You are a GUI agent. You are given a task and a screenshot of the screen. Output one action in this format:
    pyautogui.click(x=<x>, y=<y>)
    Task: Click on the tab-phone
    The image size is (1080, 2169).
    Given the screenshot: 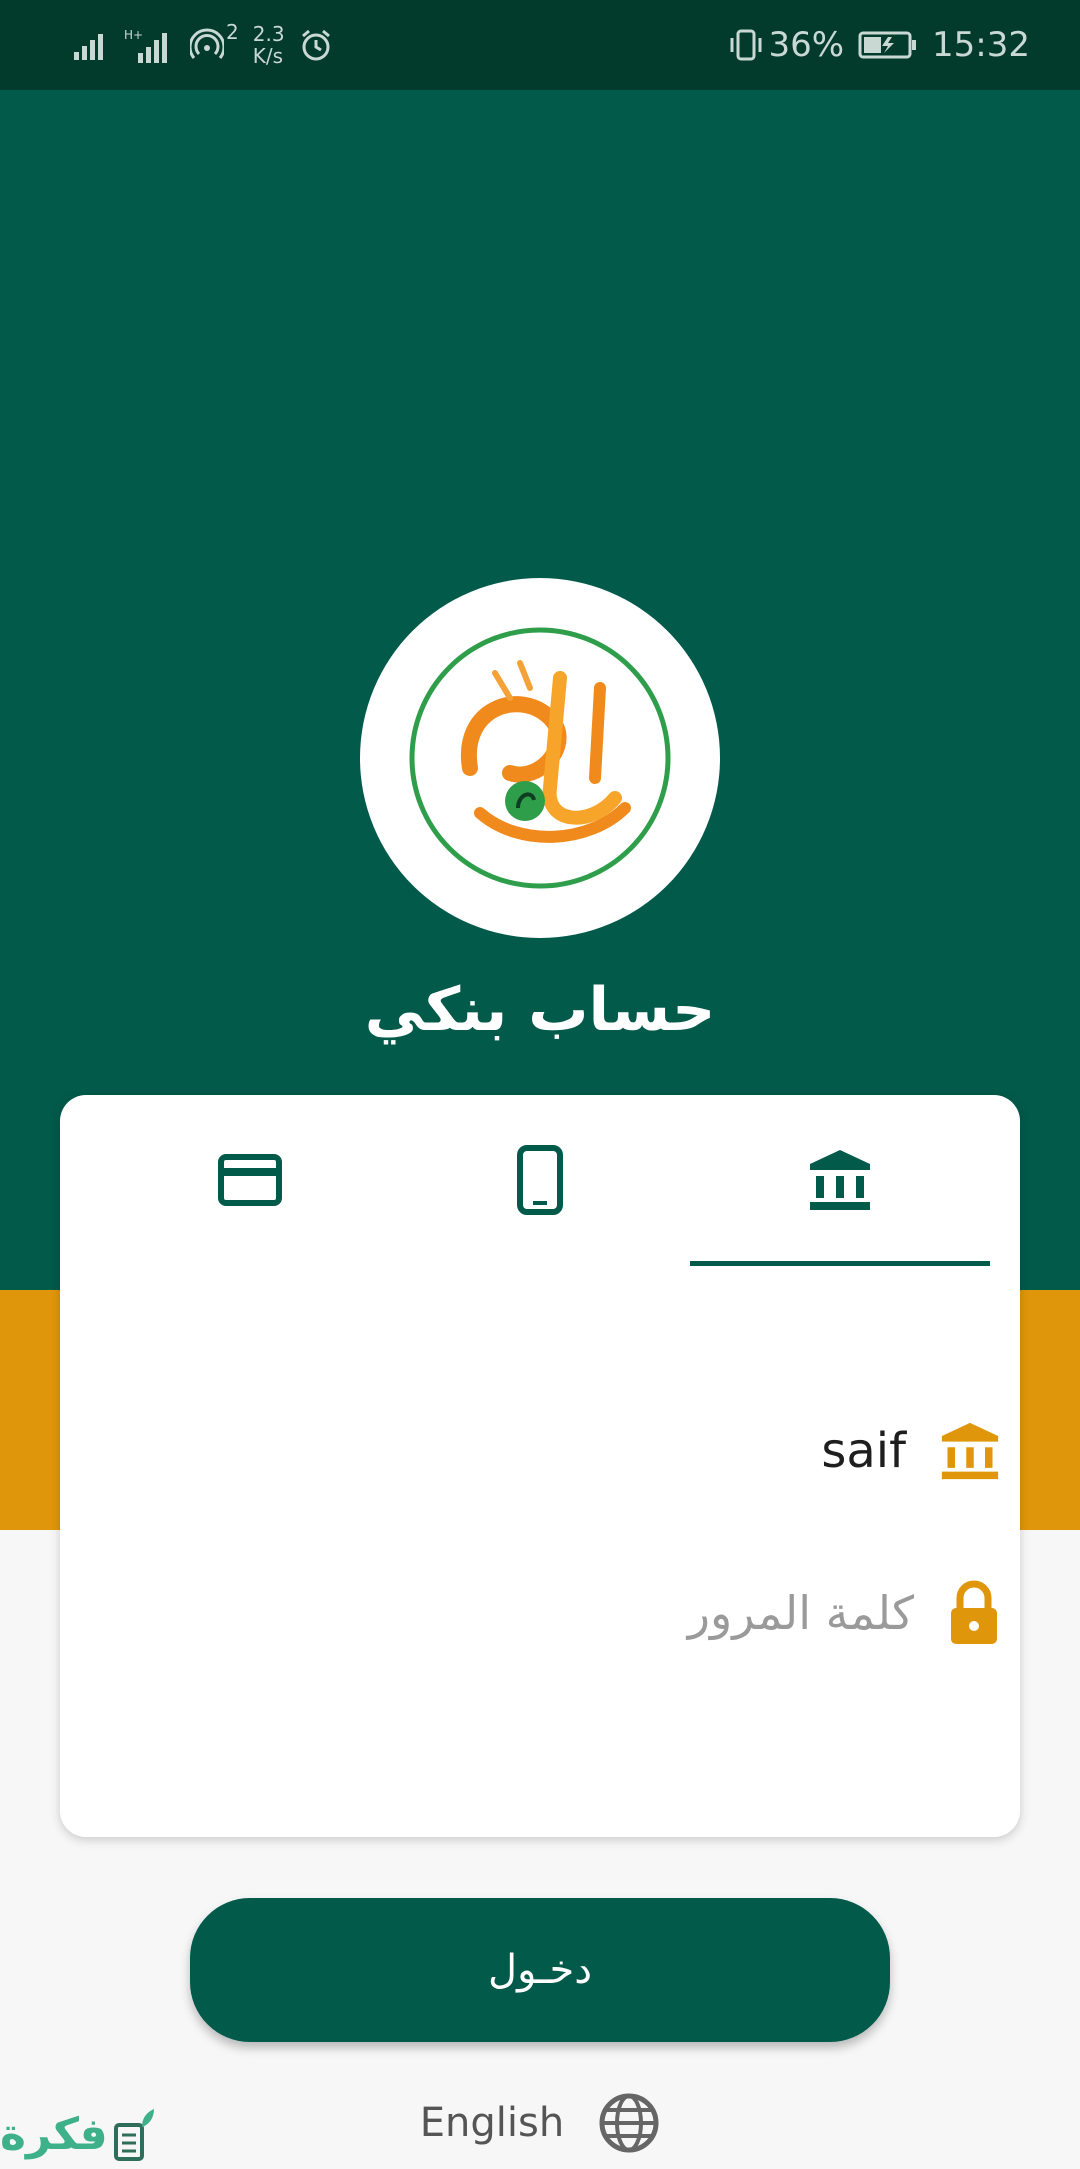 What is the action you would take?
    pyautogui.click(x=540, y=1180)
    